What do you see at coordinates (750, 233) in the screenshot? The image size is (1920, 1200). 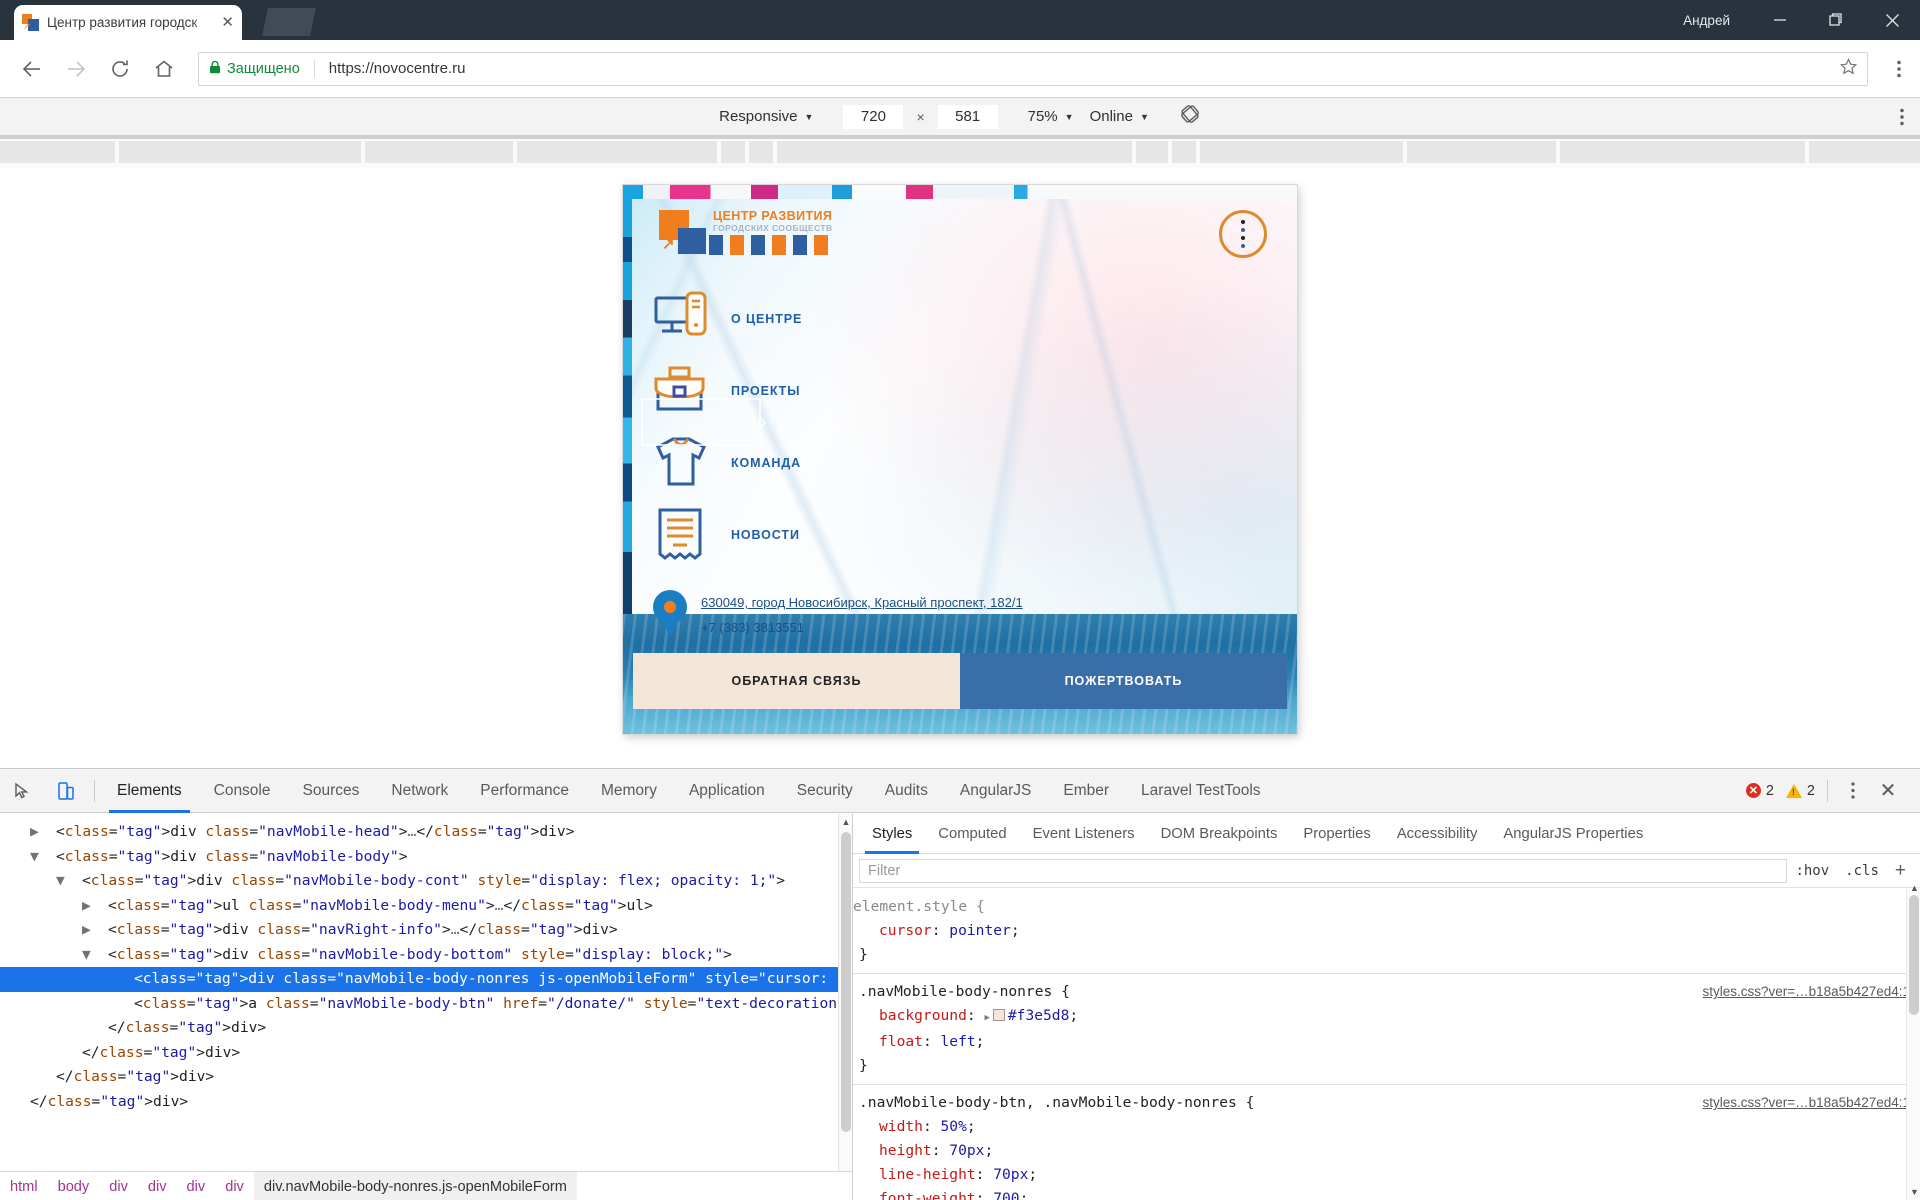 I see `site-logo: ↗ ЦЕНТР РАЗВИТИЯ ГОРОДСКИХ СООБЩЕСТВ` at bounding box center [750, 233].